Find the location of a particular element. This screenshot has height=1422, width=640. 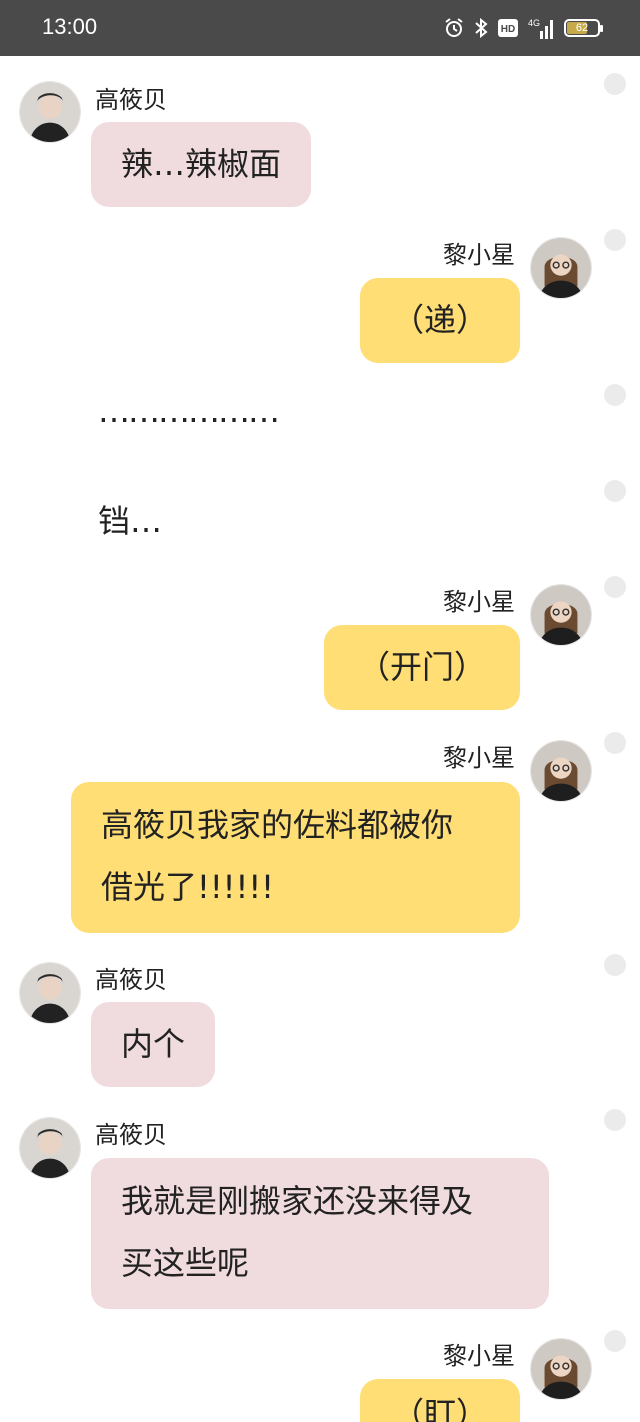

alarm-icon is located at coordinates (454, 28).